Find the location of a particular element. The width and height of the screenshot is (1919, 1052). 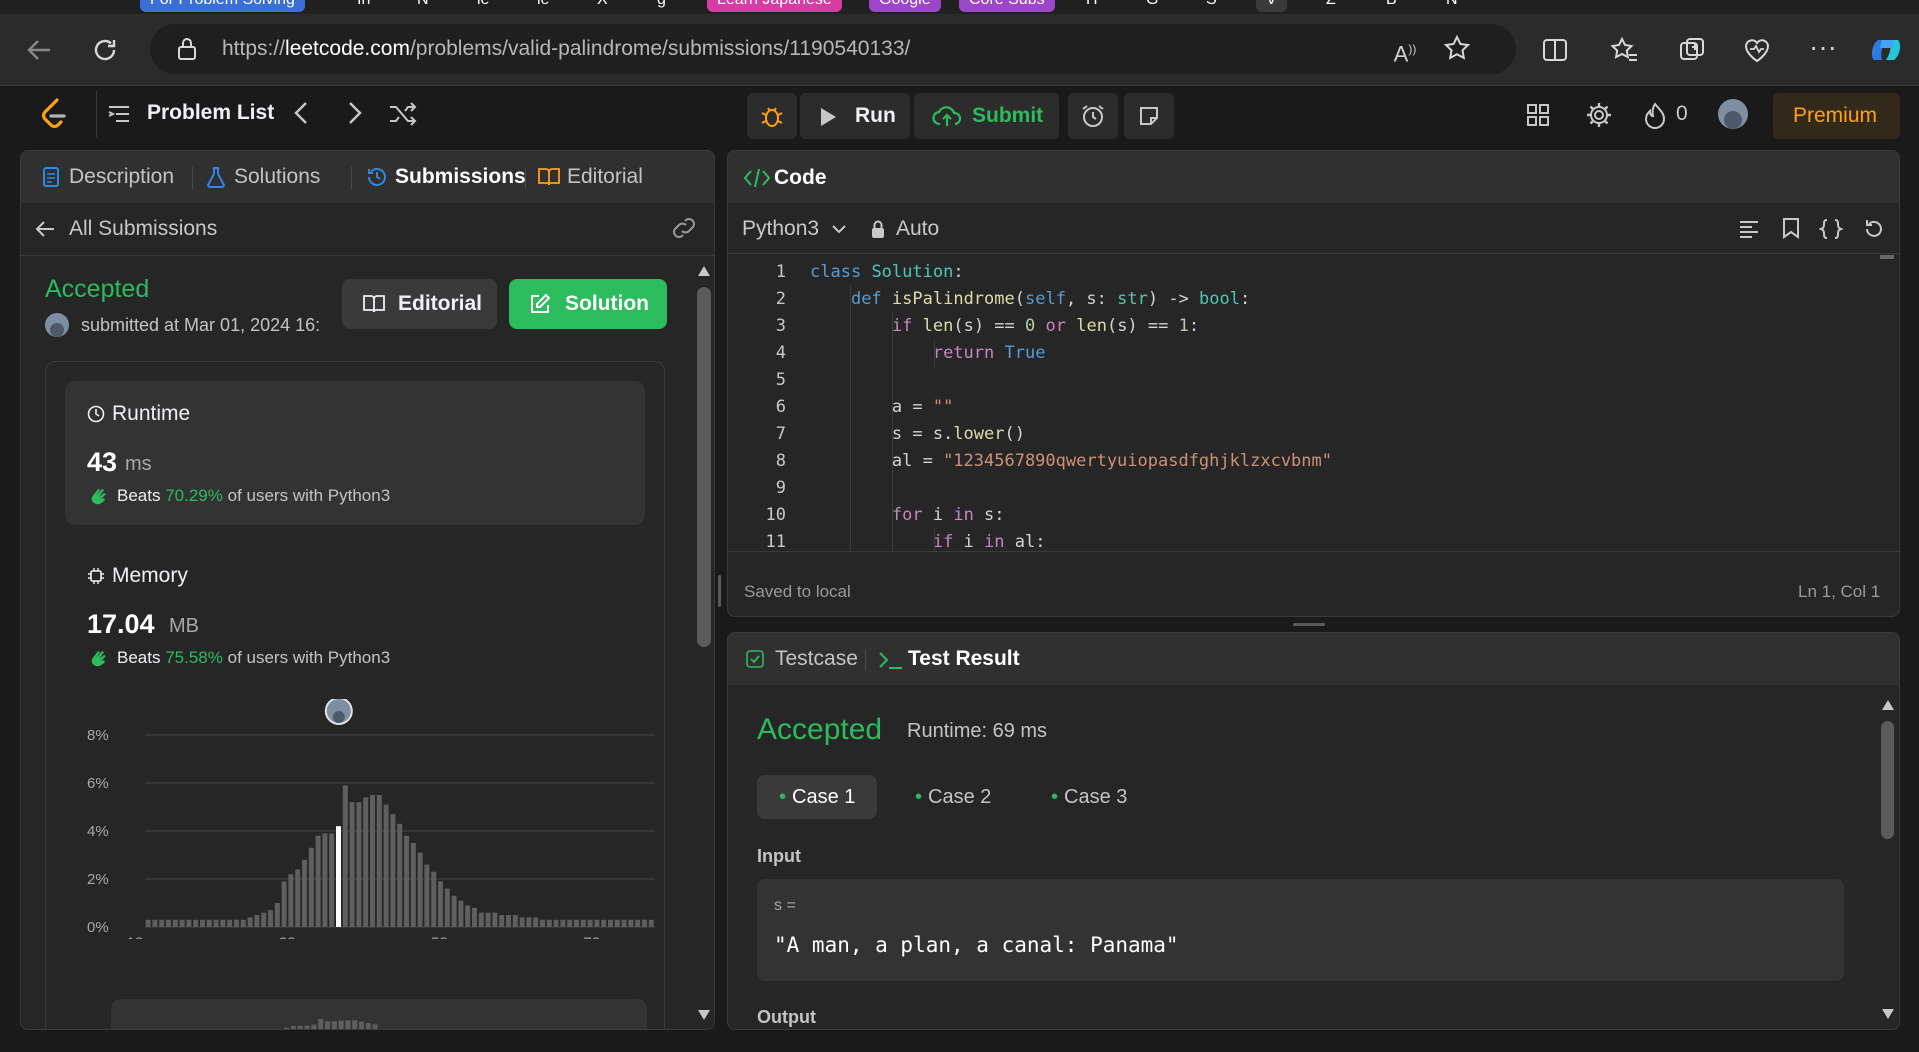

browser-tab: S is located at coordinates (1211, 6).